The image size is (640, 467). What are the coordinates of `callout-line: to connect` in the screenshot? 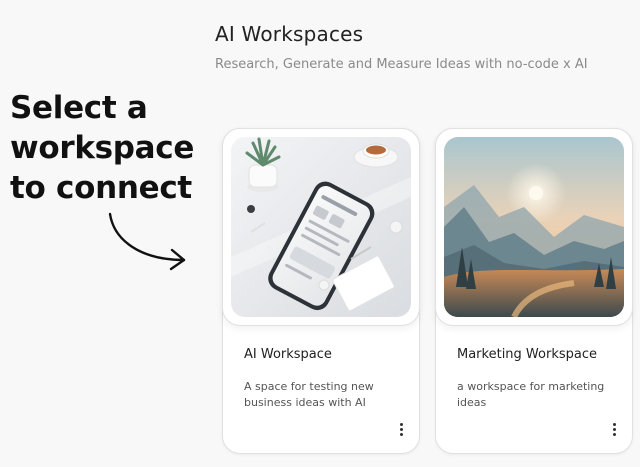 It's located at (101, 188).